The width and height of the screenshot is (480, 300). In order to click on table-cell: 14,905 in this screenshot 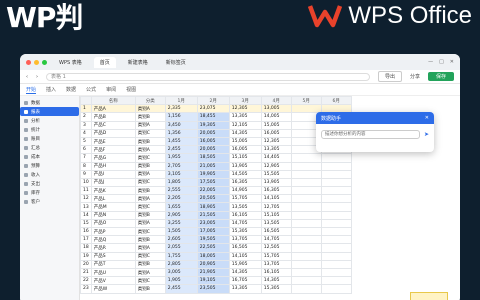, I will do `click(245, 191)`.